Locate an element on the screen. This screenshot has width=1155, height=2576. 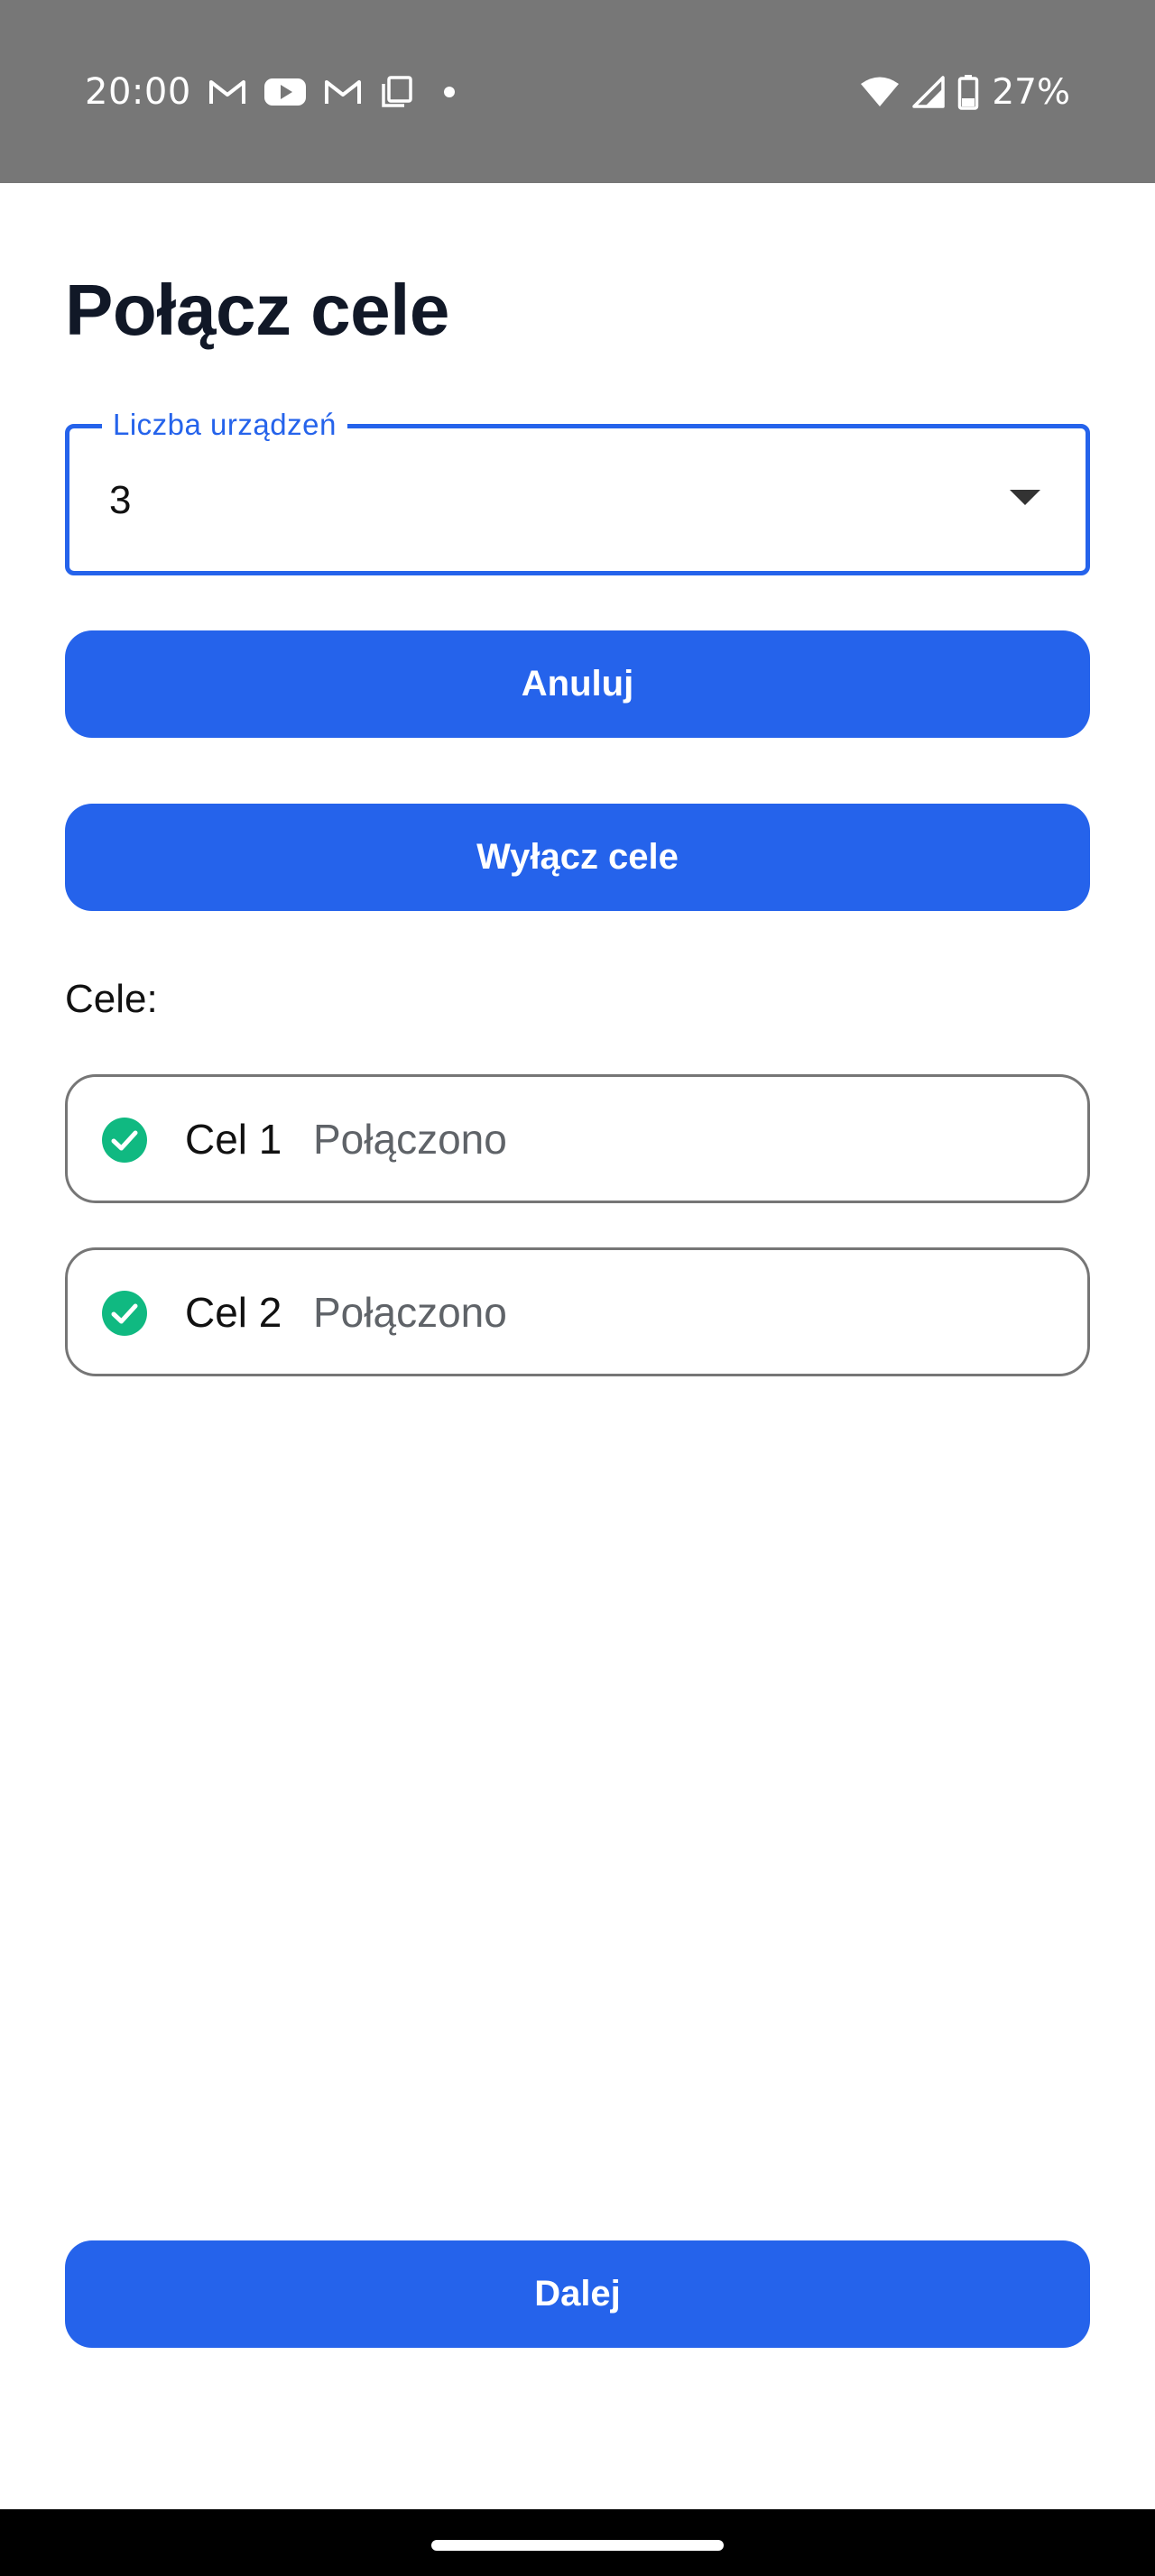
status-right: 27% is located at coordinates (965, 92).